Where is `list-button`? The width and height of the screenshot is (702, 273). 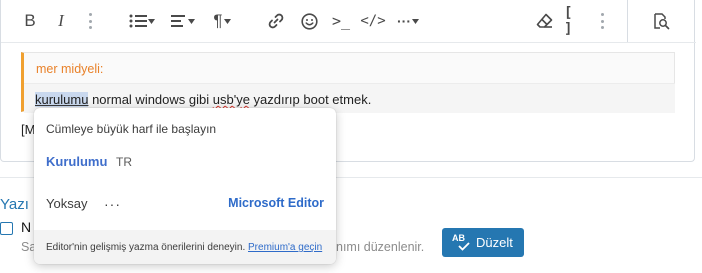 list-button is located at coordinates (142, 21).